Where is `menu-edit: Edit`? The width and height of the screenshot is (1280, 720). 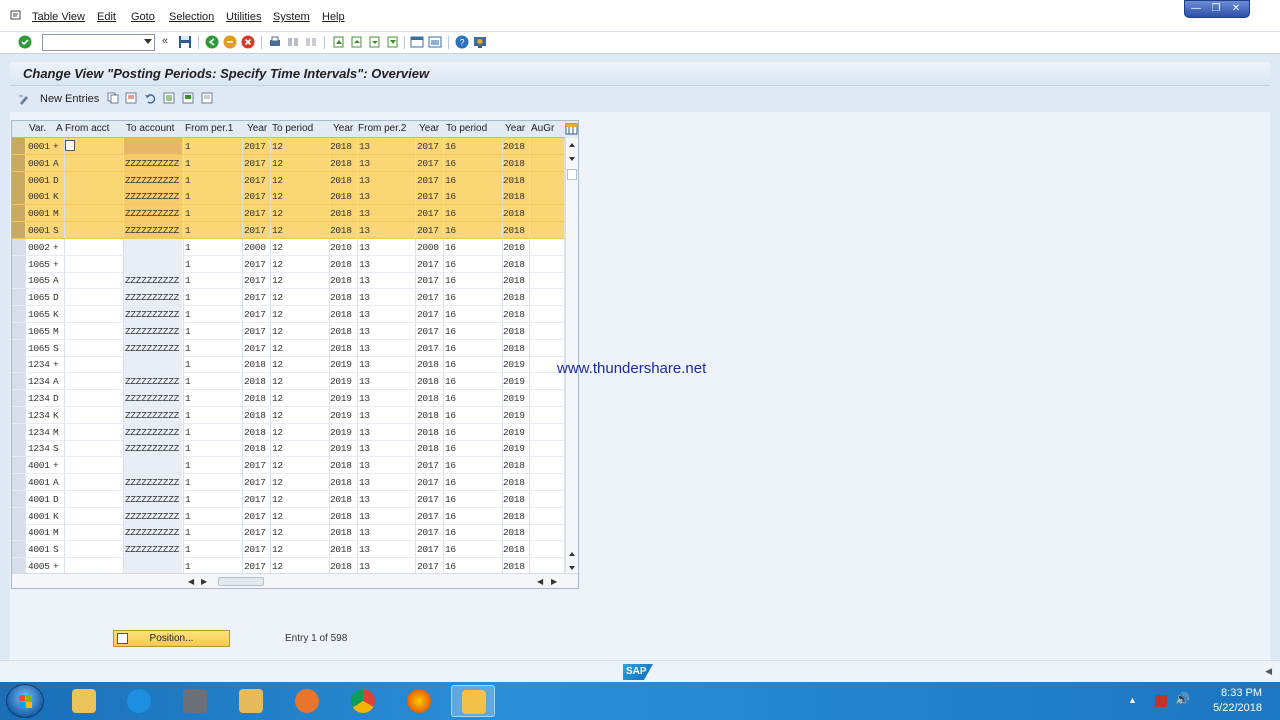
menu-edit: Edit is located at coordinates (106, 17).